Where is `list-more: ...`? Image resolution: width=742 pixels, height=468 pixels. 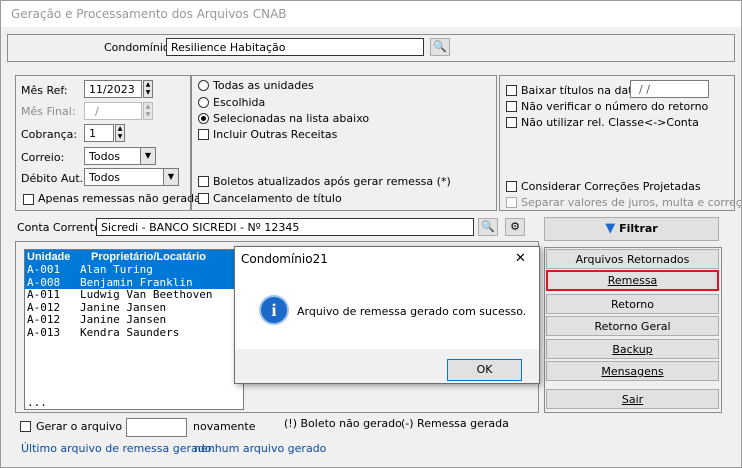 list-more: ... is located at coordinates (37, 402).